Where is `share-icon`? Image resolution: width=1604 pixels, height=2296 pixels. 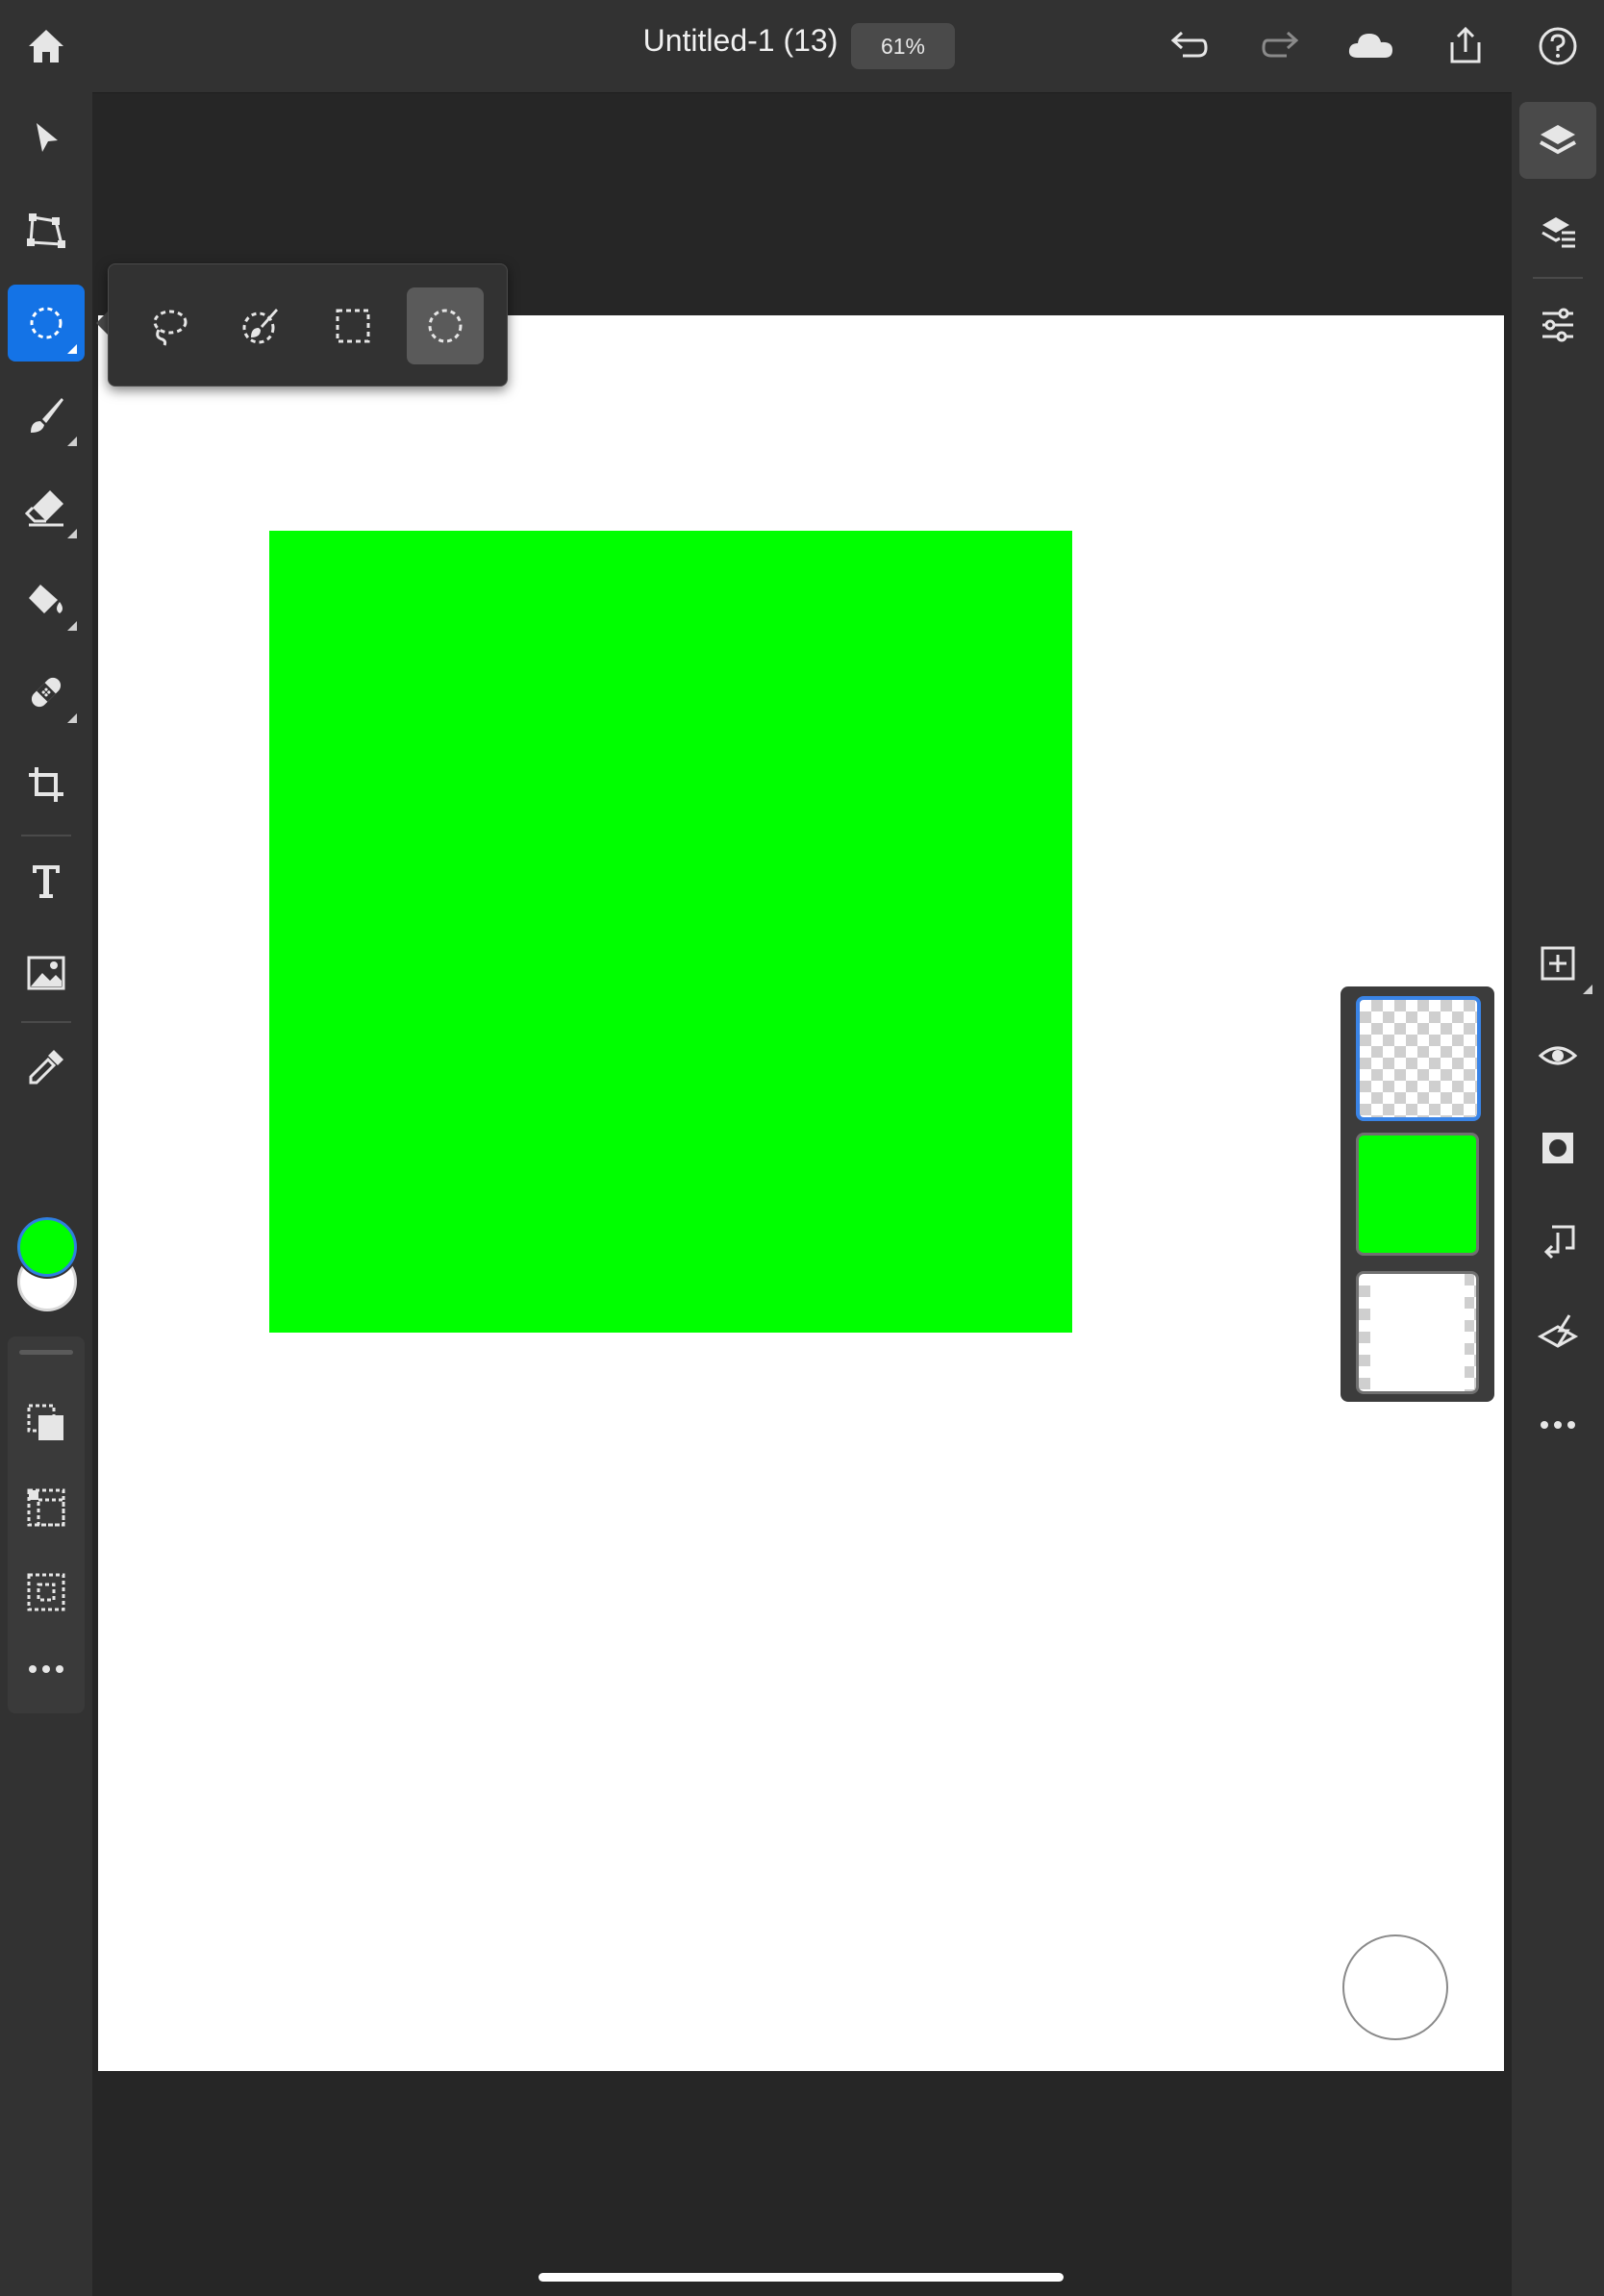
share-icon is located at coordinates (1465, 46).